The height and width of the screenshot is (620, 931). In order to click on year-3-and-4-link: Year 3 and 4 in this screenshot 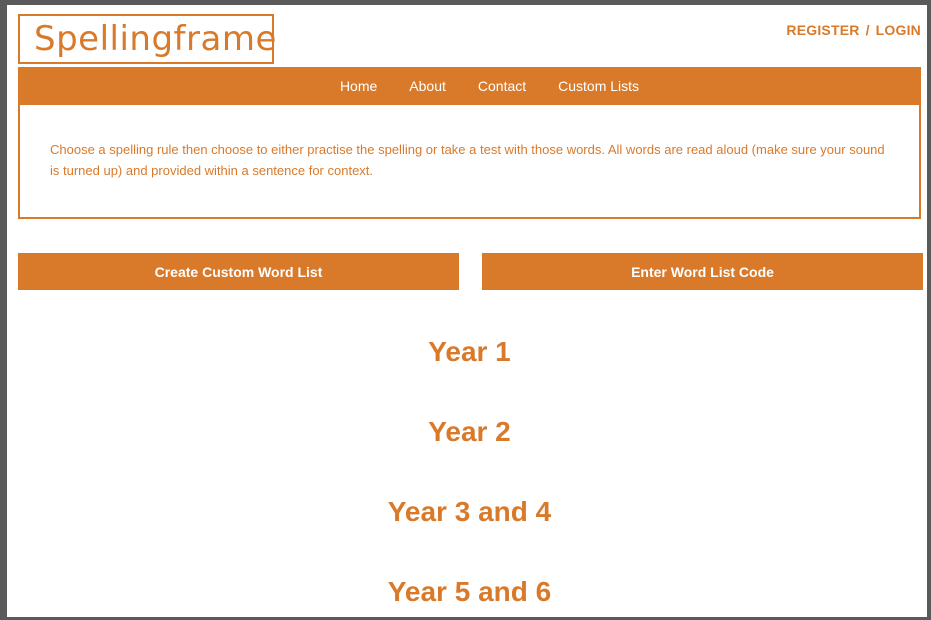, I will do `click(469, 512)`.